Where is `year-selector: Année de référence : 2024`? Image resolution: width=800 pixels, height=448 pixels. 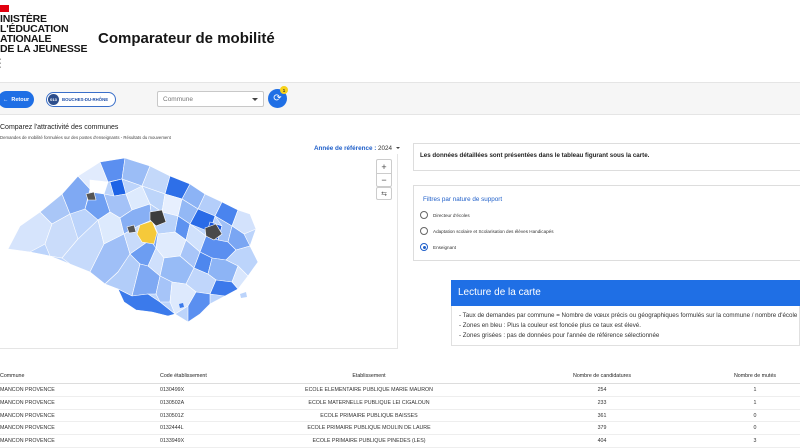 year-selector: Année de référence : 2024 is located at coordinates (357, 148).